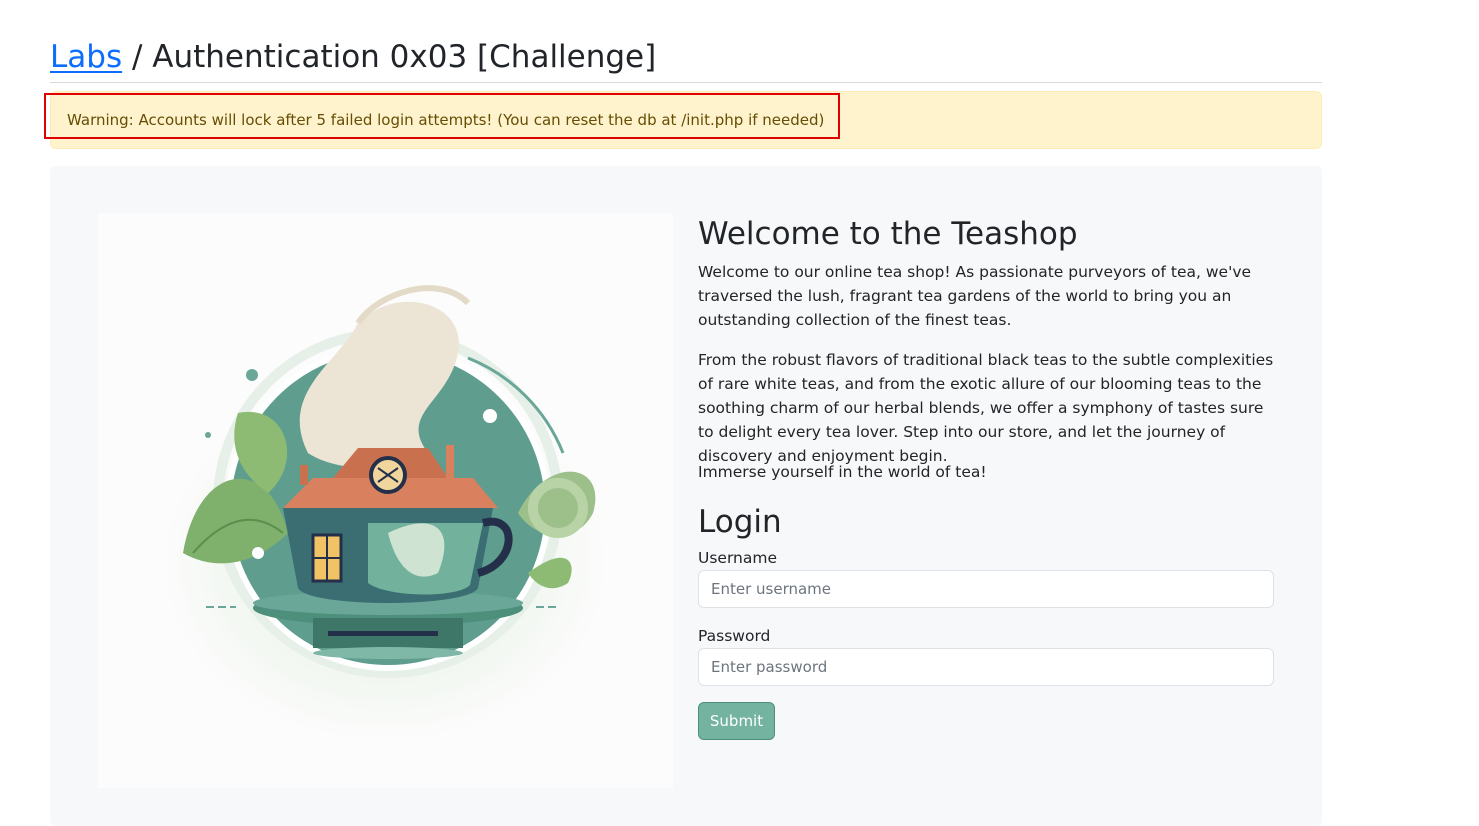  Describe the element at coordinates (736, 721) in the screenshot. I see `submit-button: Submit` at that location.